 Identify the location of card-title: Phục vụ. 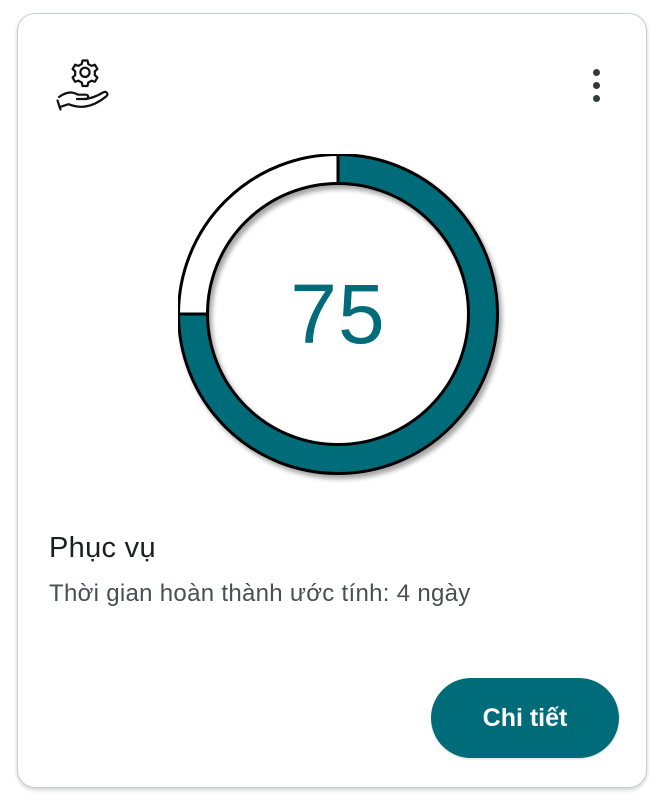
(102, 548).